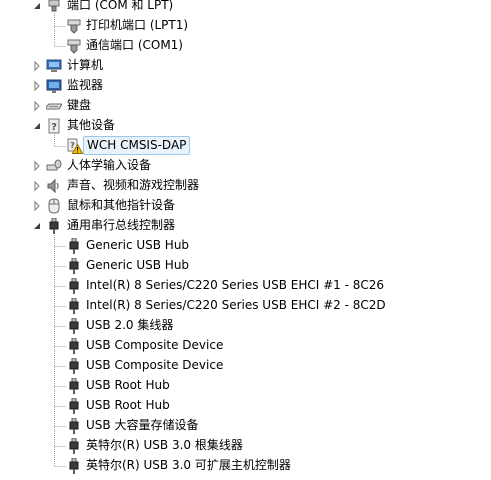  I want to click on tree-item-ports: 端口 (COM 和 LPT), so click(245, 8).